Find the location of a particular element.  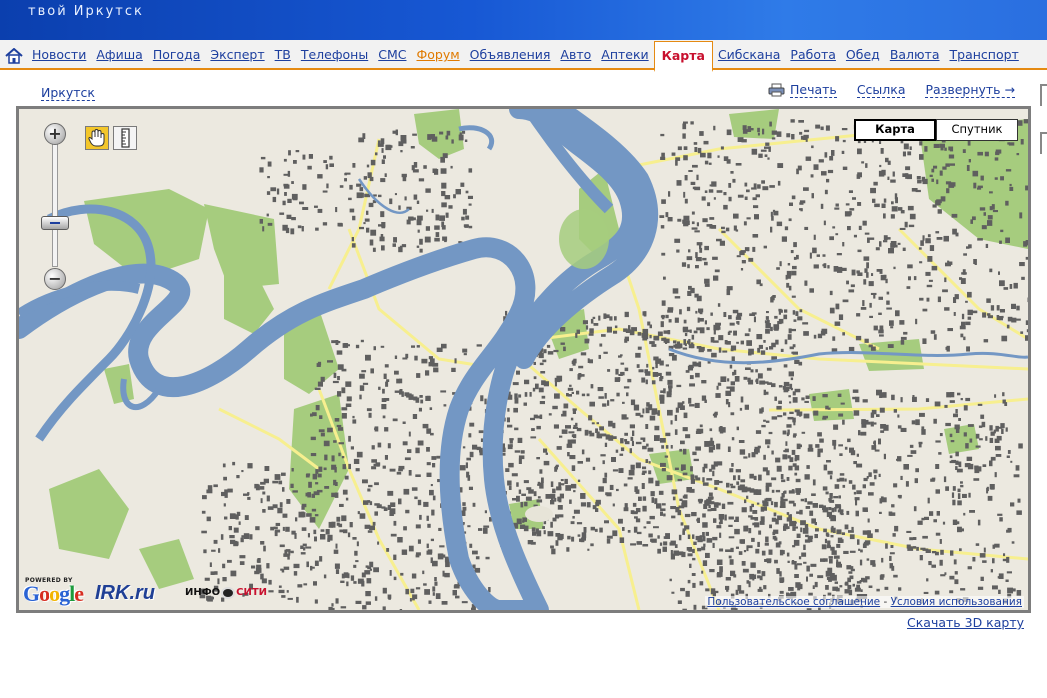

site-header: твой Иркутск is located at coordinates (523, 20).